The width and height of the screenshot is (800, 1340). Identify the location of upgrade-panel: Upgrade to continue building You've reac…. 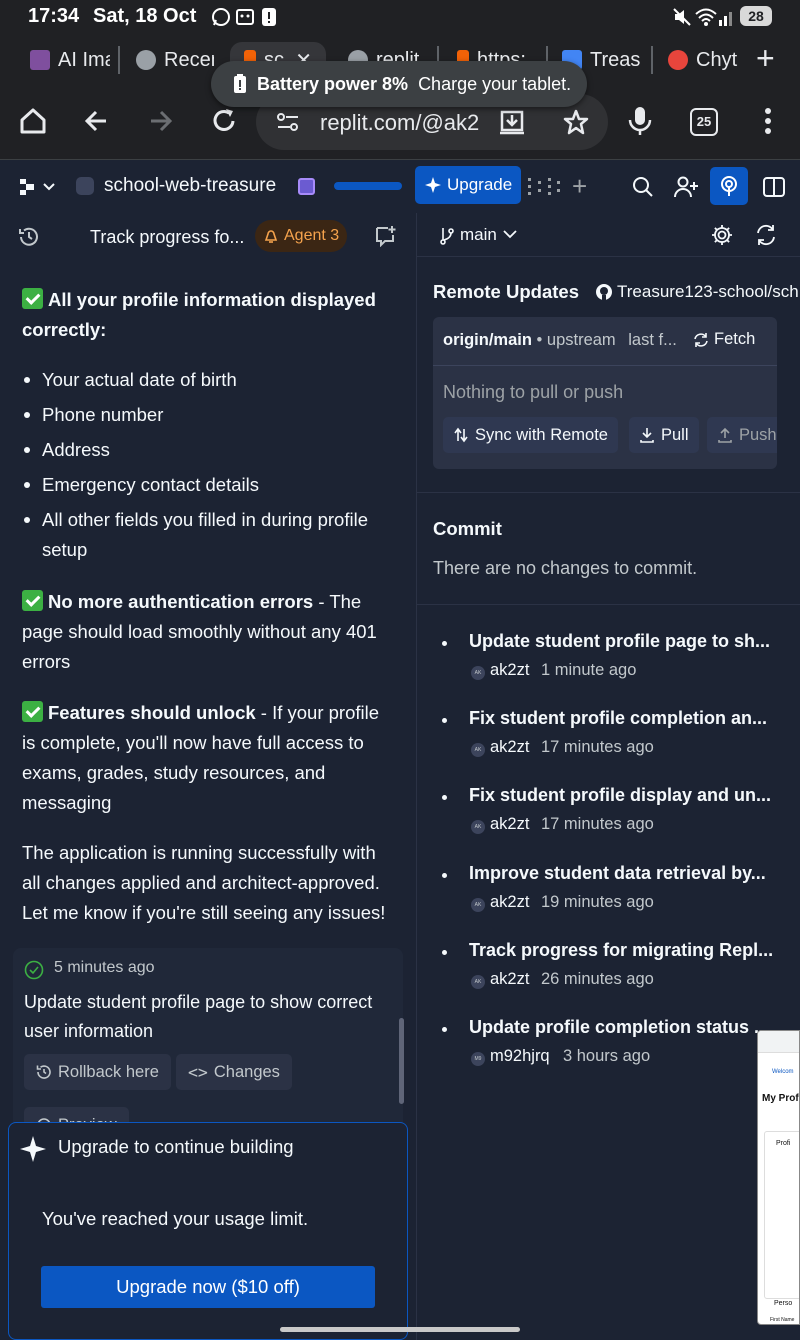
(208, 1231).